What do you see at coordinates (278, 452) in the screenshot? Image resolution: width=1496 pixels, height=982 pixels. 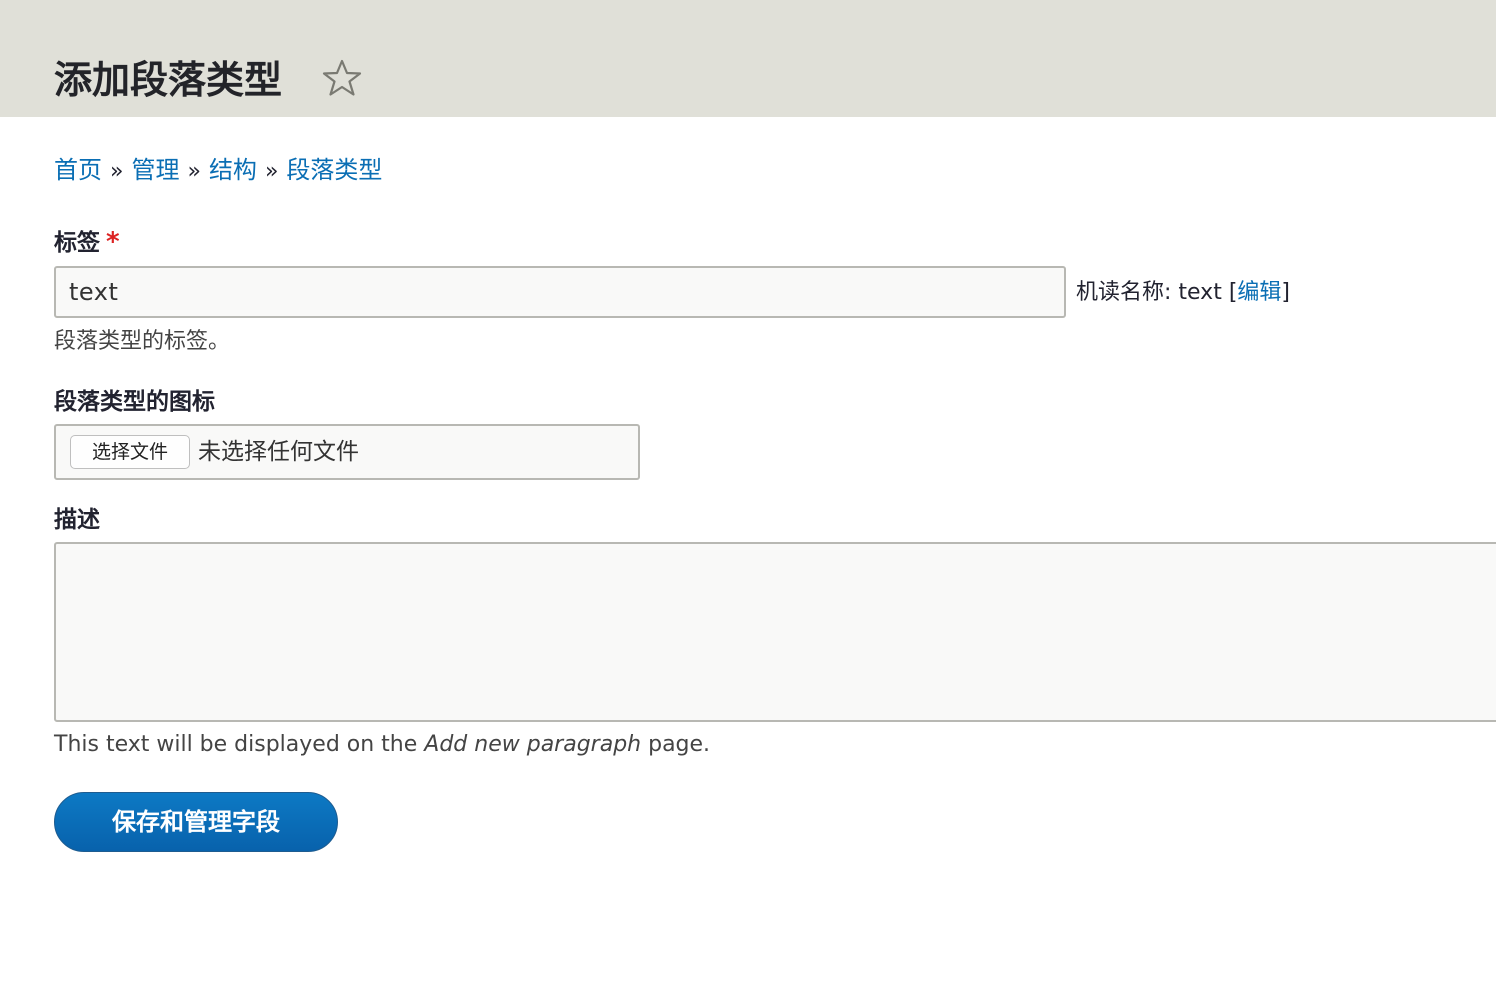 I see `file-status: 未选择任何文件` at bounding box center [278, 452].